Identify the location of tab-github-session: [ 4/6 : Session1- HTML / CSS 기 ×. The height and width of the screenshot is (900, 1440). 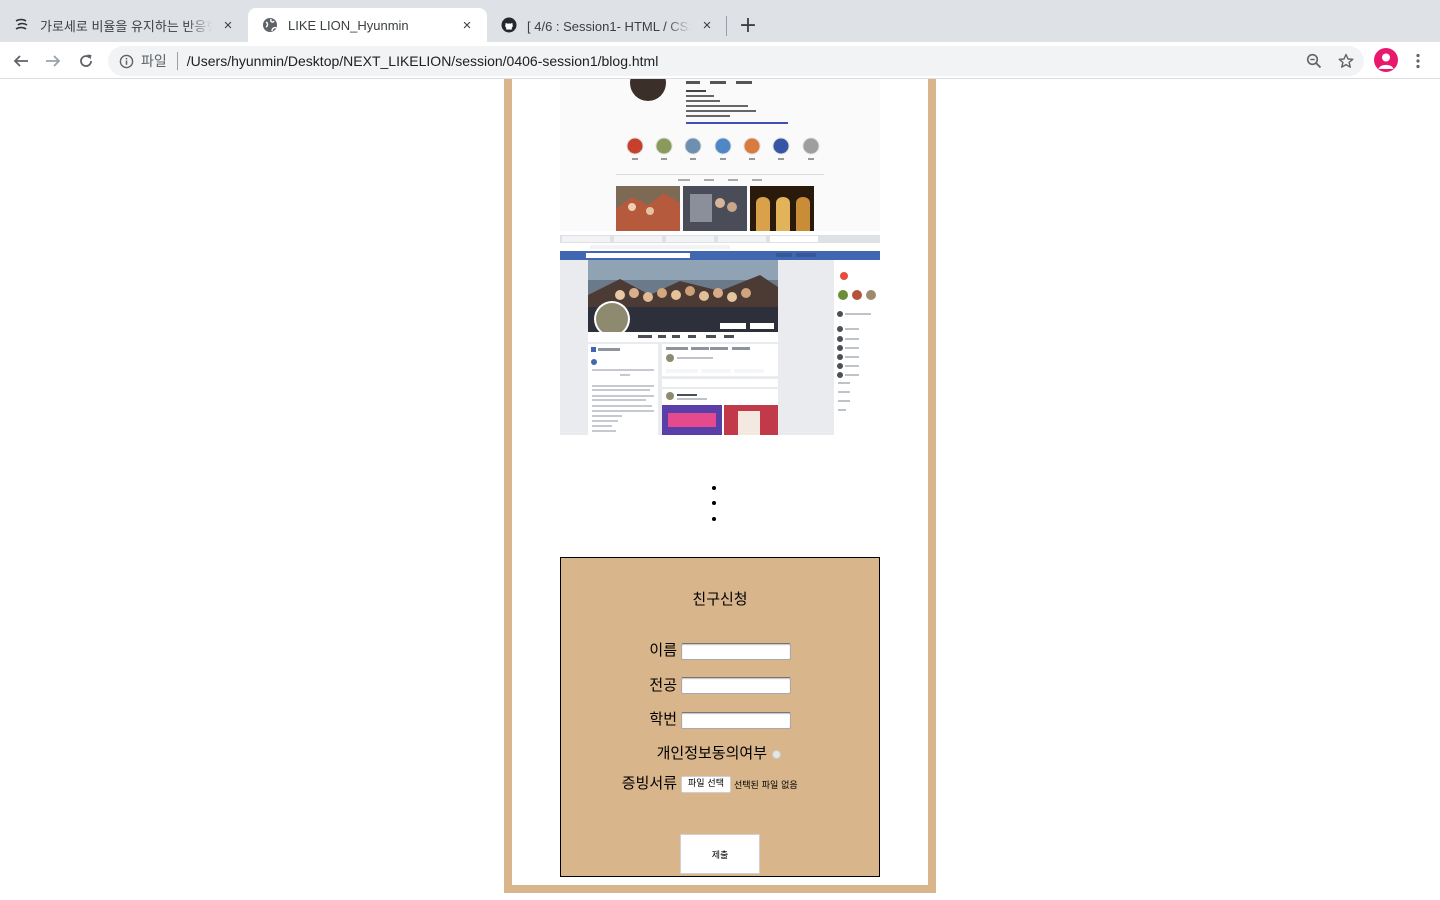
(607, 25).